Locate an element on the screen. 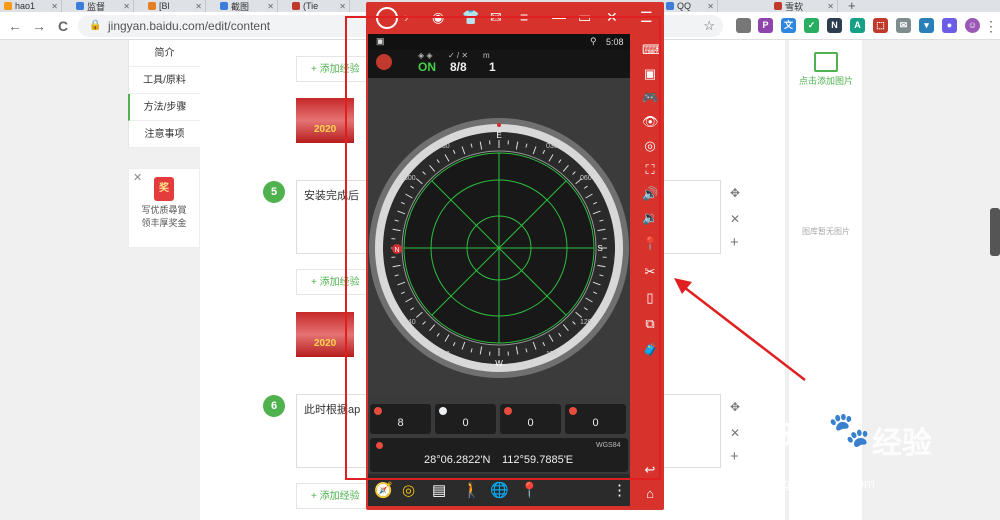  dashboard-icon: ▤ is located at coordinates (439, 490).